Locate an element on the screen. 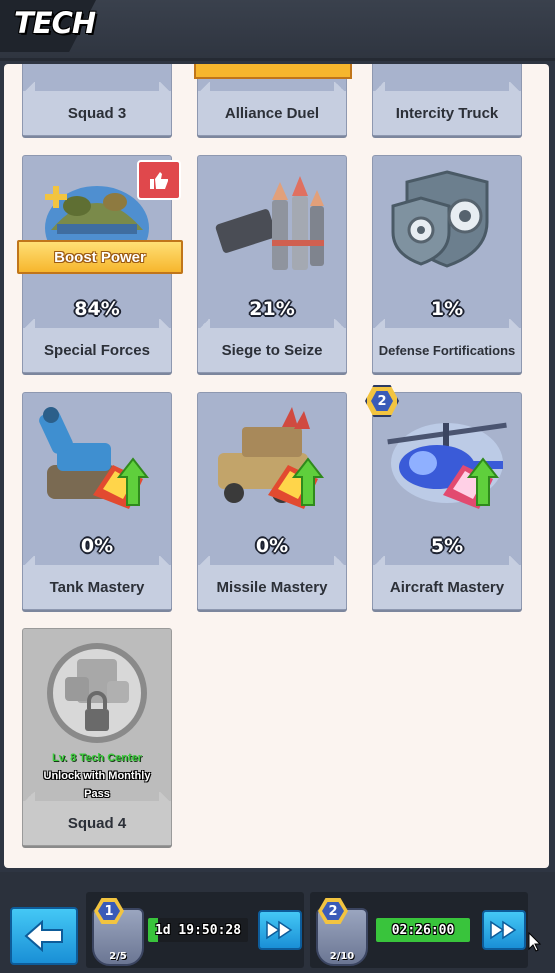  queue-timer: 1d 19:50:28 is located at coordinates (198, 930).